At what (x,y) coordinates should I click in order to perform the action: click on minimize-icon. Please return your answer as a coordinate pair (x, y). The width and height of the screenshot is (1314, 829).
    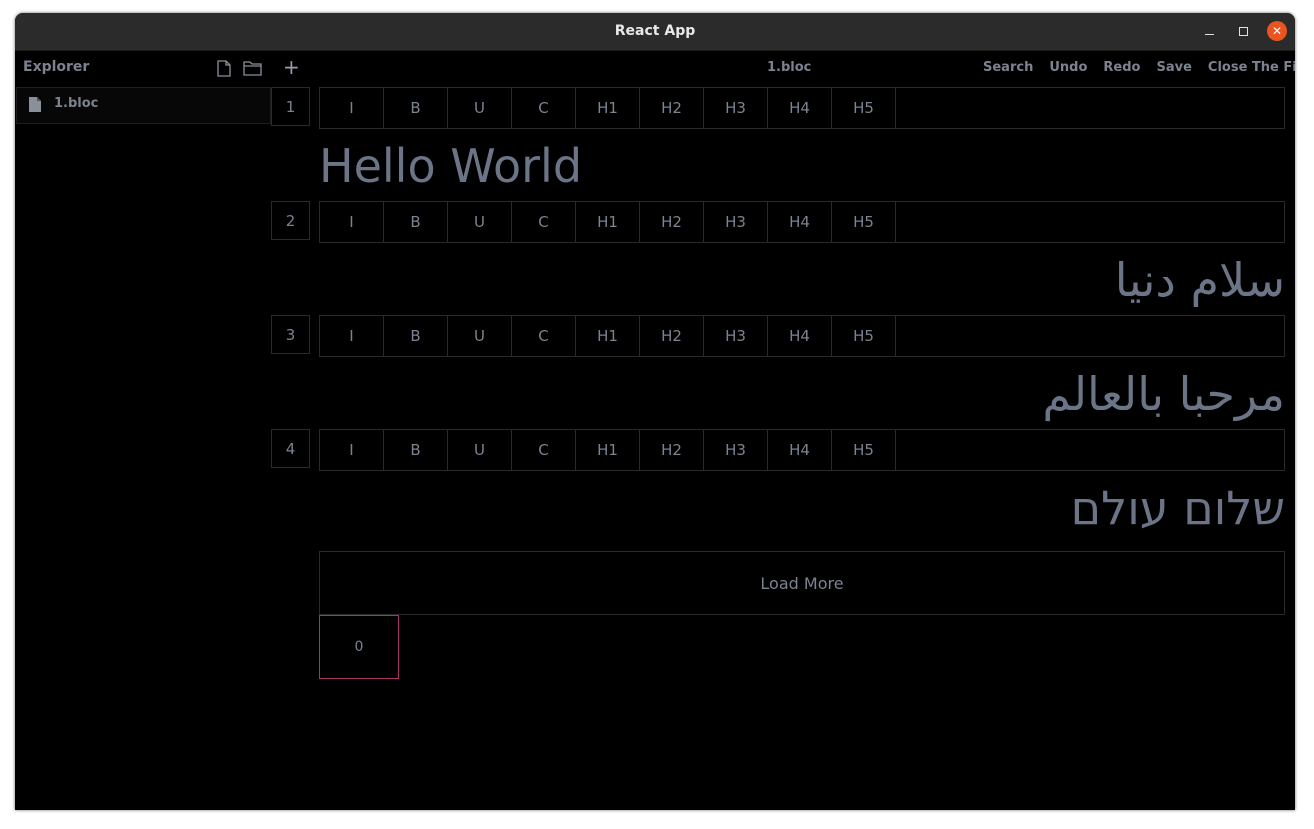
    Looking at the image, I should click on (1209, 34).